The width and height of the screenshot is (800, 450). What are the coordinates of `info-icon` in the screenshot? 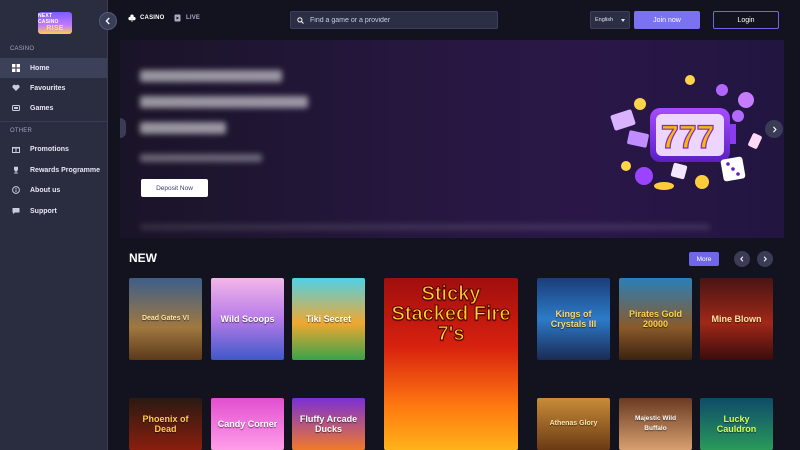 It's located at (16, 190).